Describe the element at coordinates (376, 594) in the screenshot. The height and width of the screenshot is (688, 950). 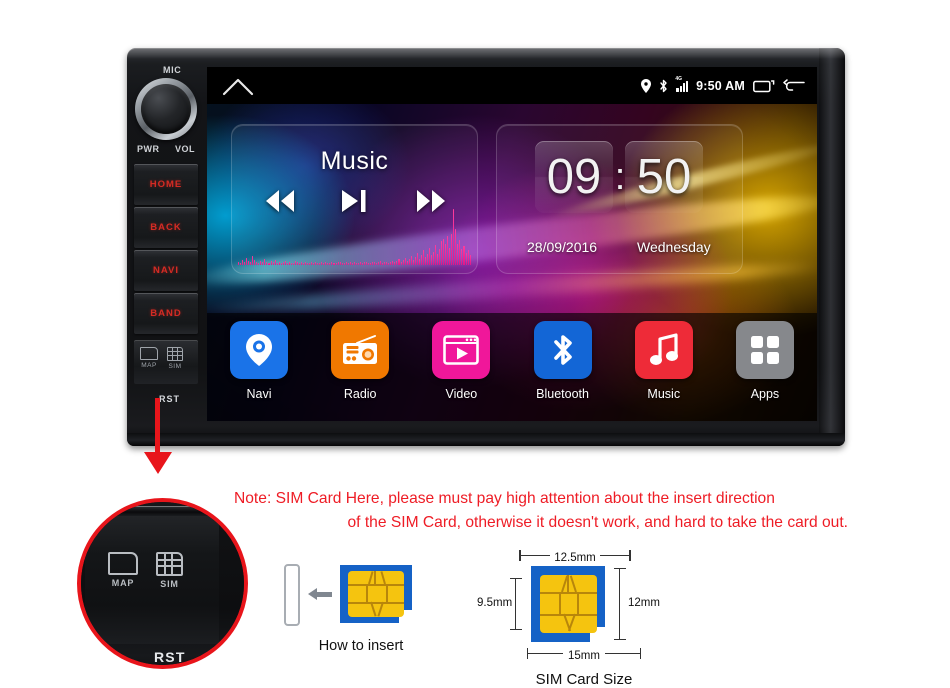
I see `sim-card-illustration` at that location.